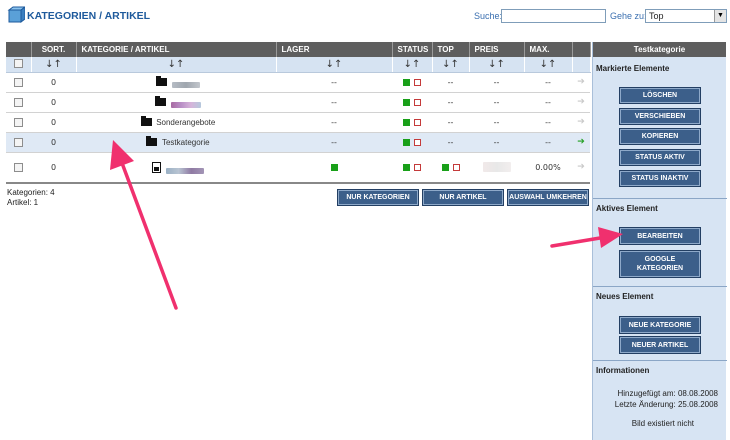  What do you see at coordinates (450, 168) in the screenshot?
I see `row-top` at bounding box center [450, 168].